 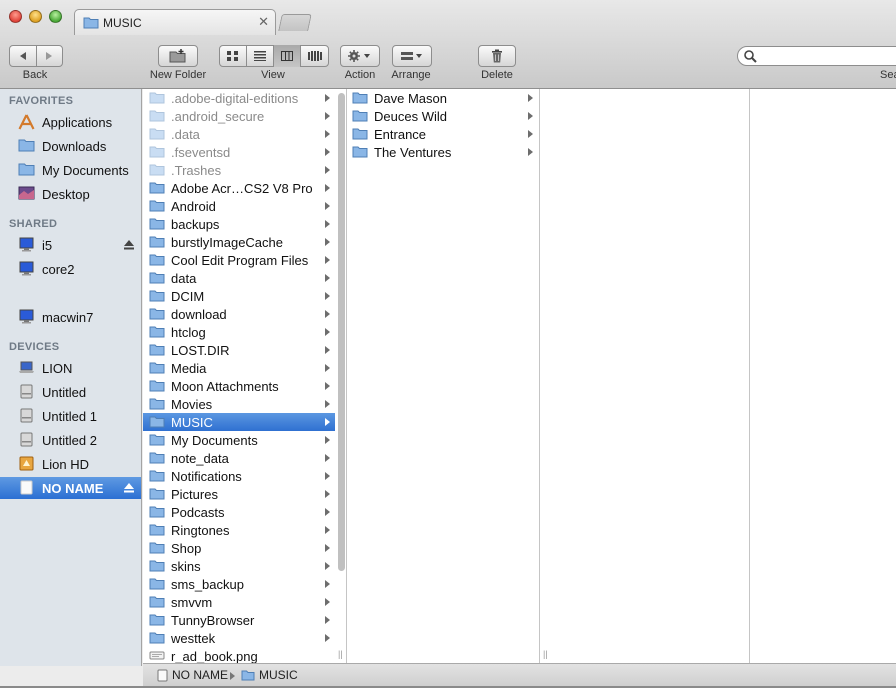 I want to click on sidebar-item-i5: i5, so click(x=70, y=245).